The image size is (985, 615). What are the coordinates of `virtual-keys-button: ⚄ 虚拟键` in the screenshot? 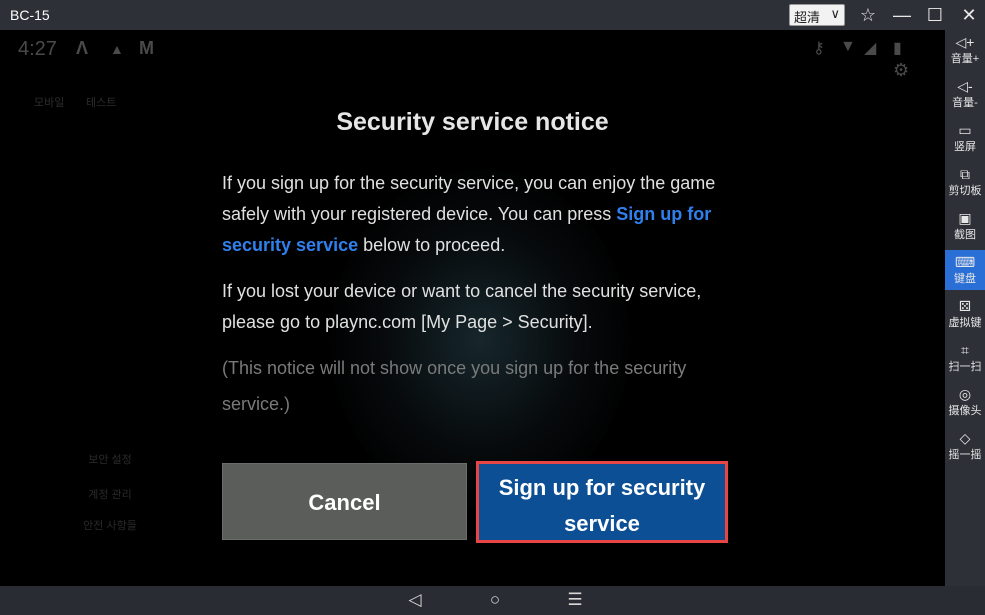 It's located at (965, 314).